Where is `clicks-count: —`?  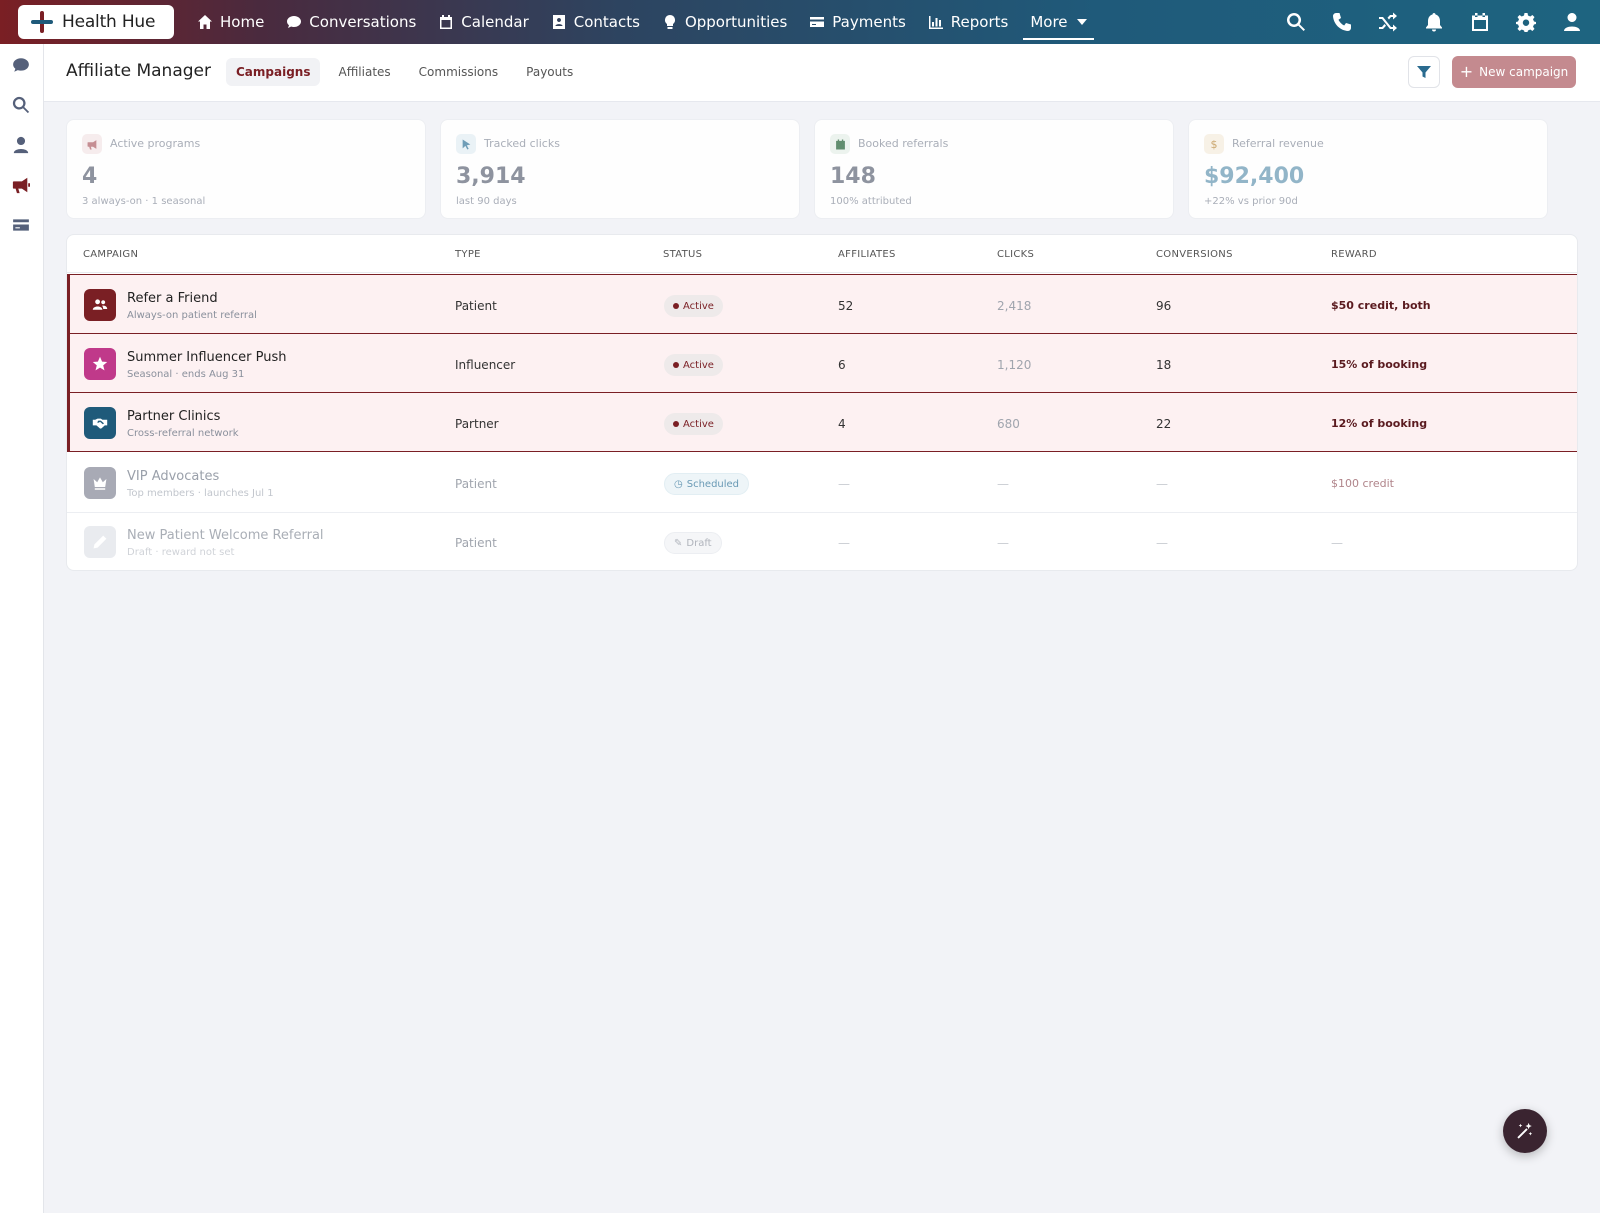 clicks-count: — is located at coordinates (1003, 543).